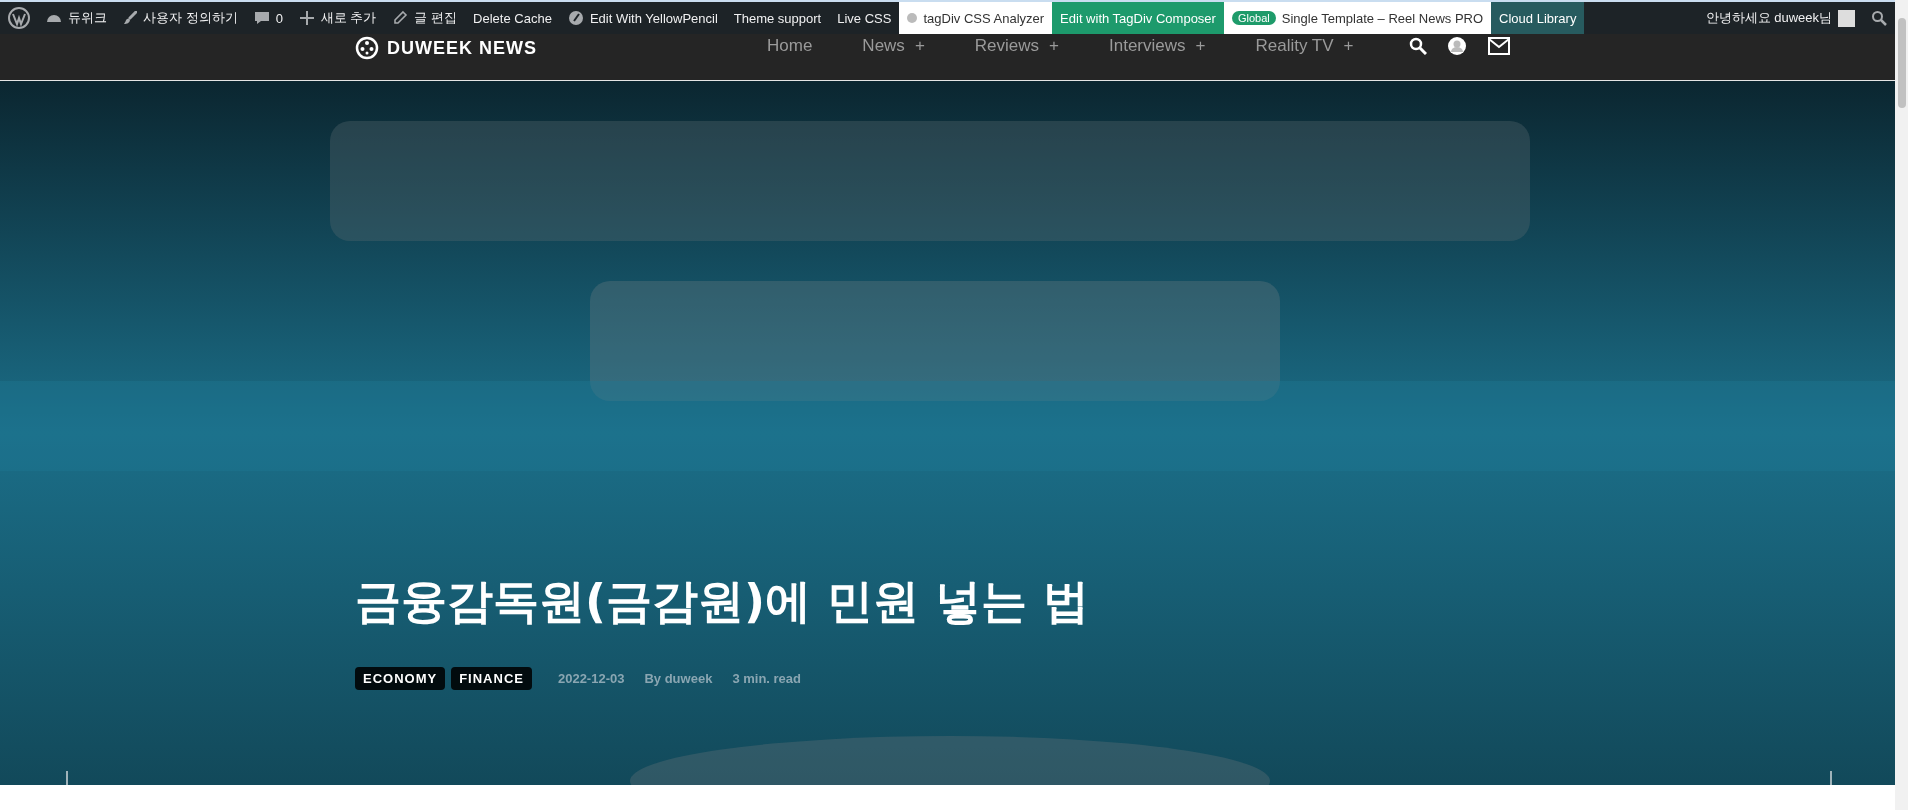 This screenshot has height=810, width=1908. Describe the element at coordinates (864, 18) in the screenshot. I see `toolbar-item: Live CSS` at that location.